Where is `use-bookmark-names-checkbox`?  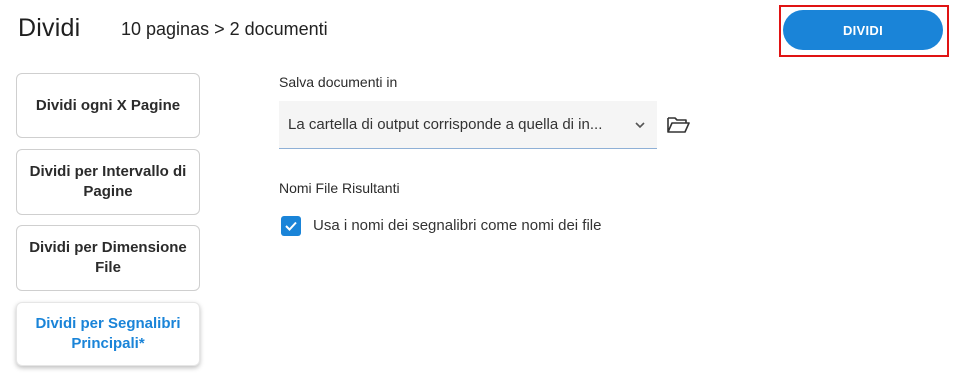
use-bookmark-names-checkbox is located at coordinates (291, 226).